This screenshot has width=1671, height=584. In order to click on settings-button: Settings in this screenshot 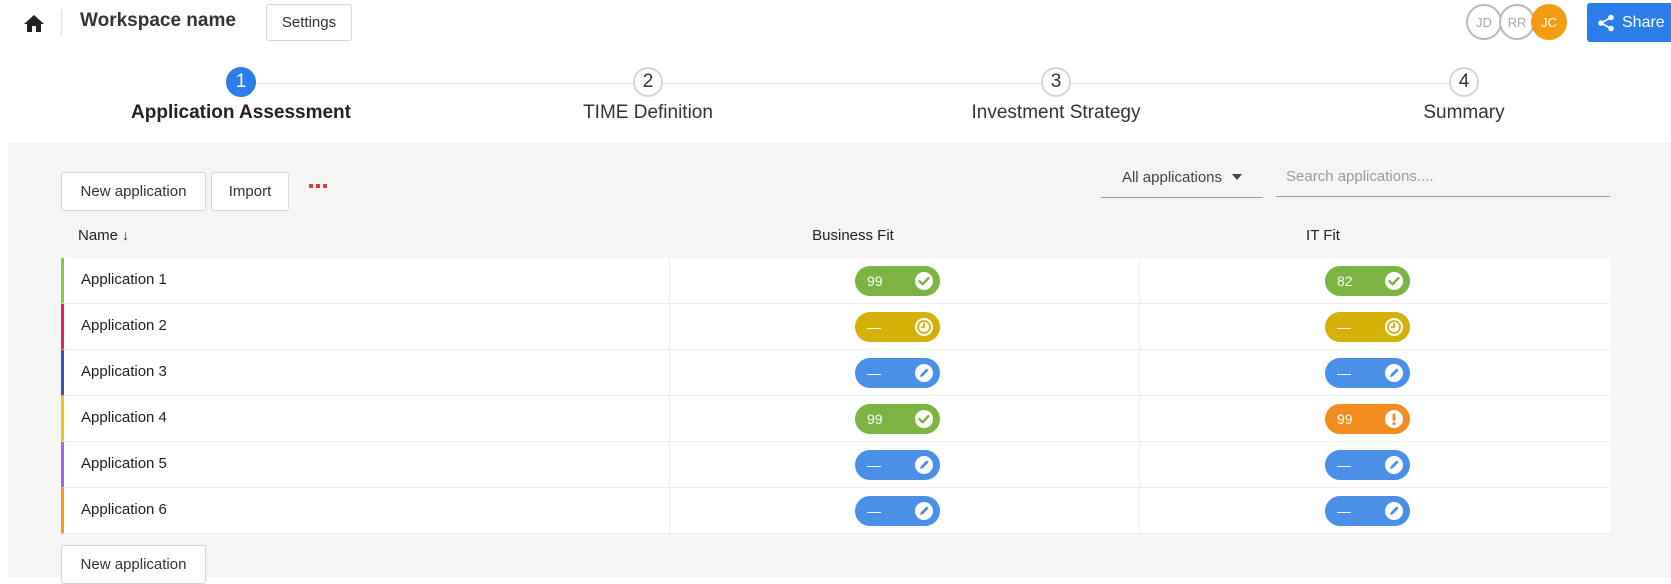, I will do `click(309, 22)`.